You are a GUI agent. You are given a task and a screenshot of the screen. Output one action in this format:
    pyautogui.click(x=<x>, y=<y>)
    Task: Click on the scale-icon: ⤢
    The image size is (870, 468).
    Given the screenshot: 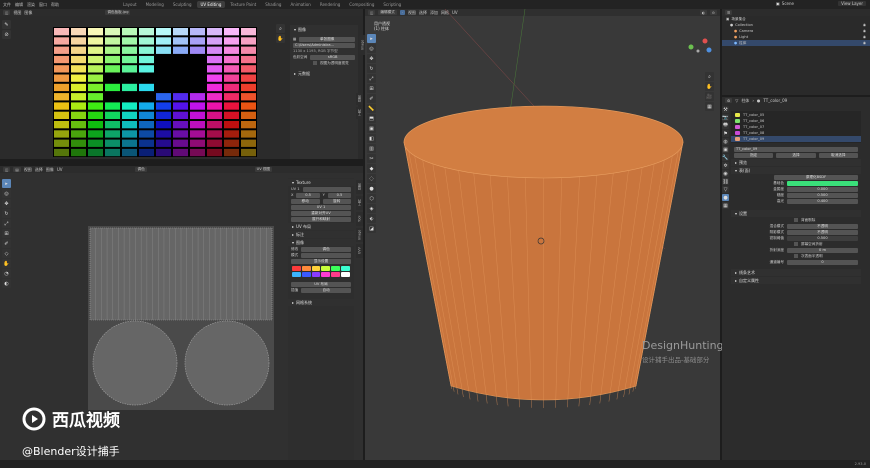 What is the action you would take?
    pyautogui.click(x=6, y=223)
    